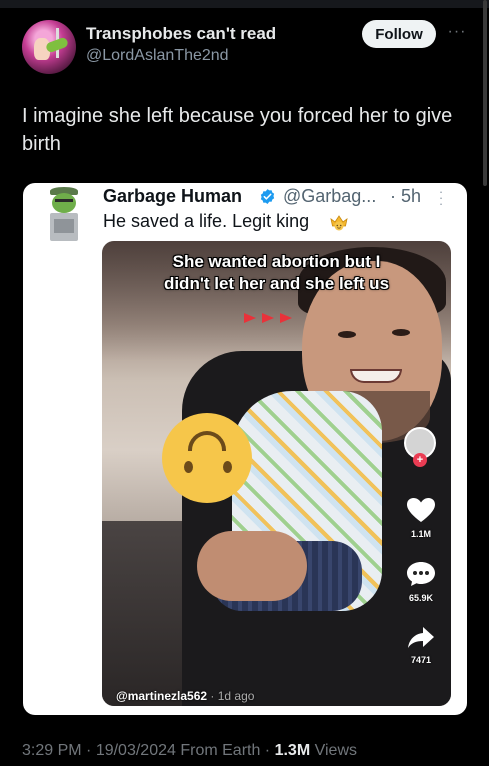 This screenshot has height=766, width=489. Describe the element at coordinates (441, 197) in the screenshot. I see `quoted-more-options-icon: · · ·` at that location.